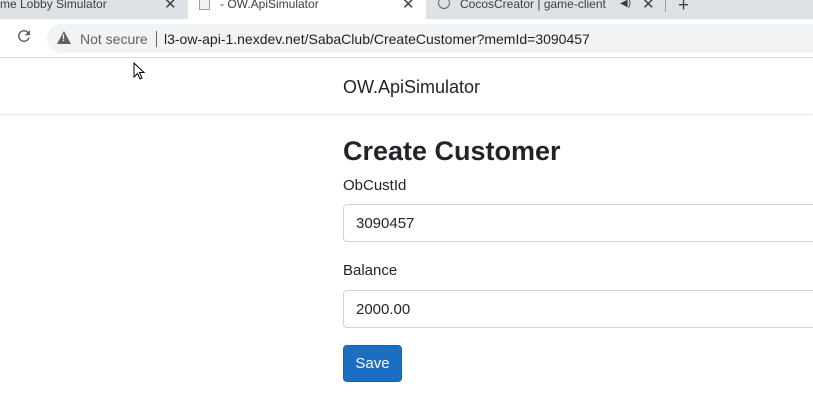 This screenshot has width=813, height=408. Describe the element at coordinates (683, 7) in the screenshot. I see `new-tab-button: +` at that location.